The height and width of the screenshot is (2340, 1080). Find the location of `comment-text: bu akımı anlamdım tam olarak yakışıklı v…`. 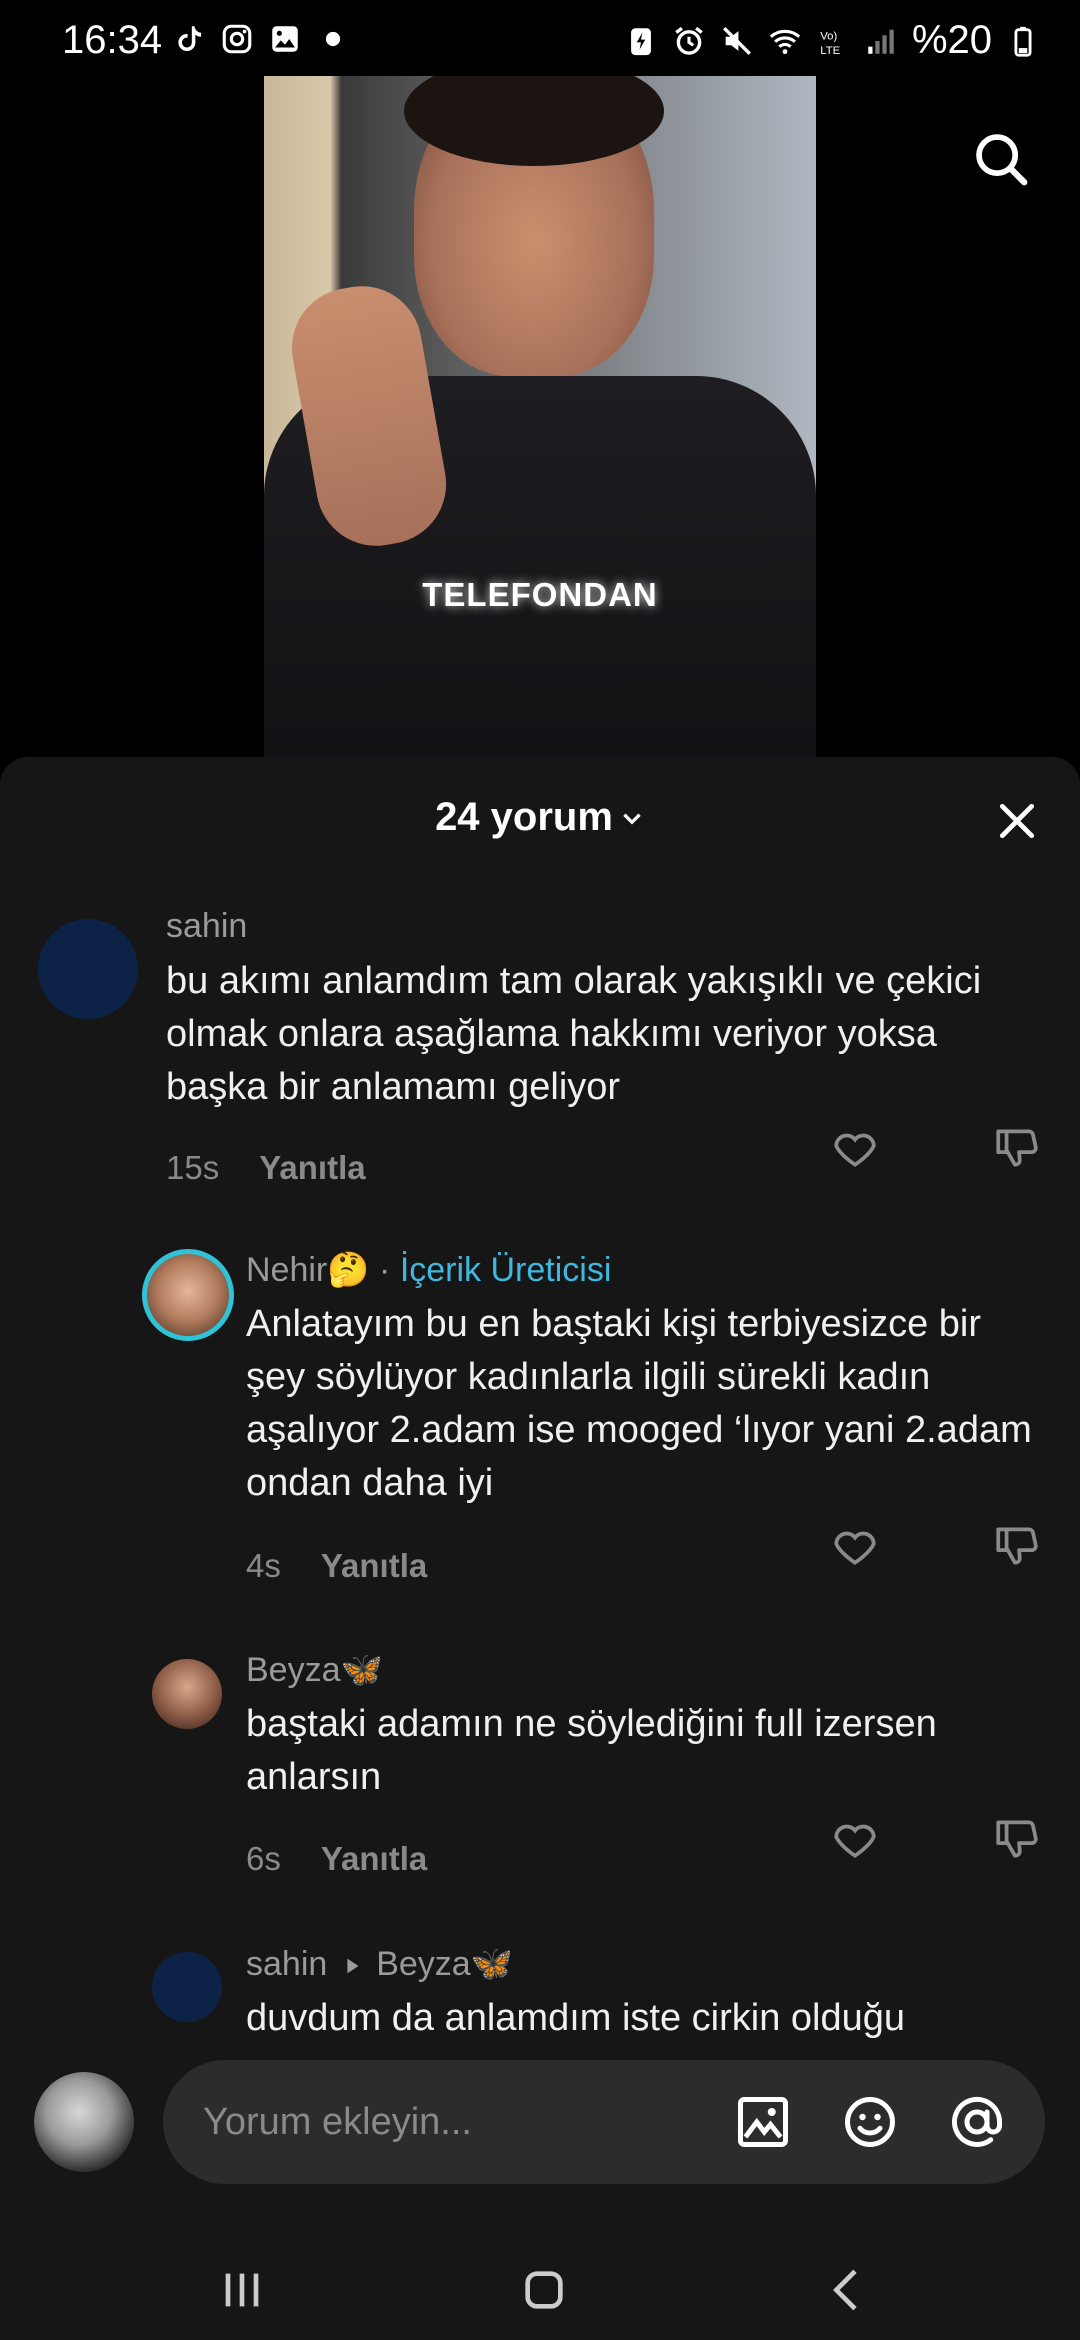

comment-text: bu akımı anlamdım tam olarak yakışıklı v… is located at coordinates (574, 1034).